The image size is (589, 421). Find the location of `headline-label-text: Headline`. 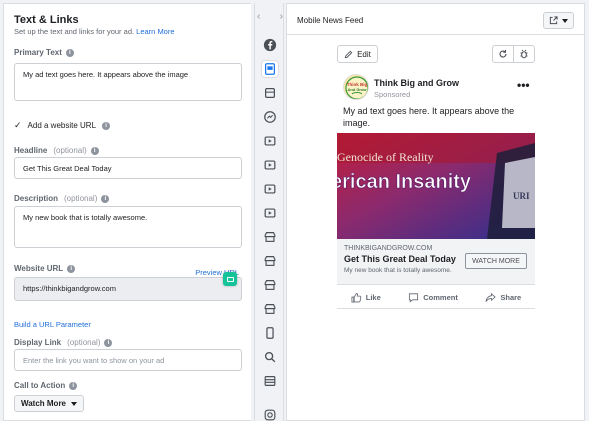

headline-label-text: Headline is located at coordinates (31, 150).